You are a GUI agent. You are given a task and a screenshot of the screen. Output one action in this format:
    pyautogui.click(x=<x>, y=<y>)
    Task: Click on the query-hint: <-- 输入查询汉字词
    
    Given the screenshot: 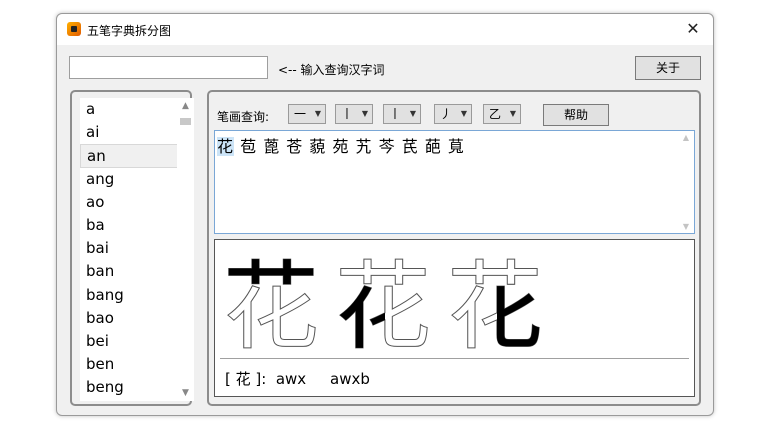 What is the action you would take?
    pyautogui.click(x=331, y=70)
    